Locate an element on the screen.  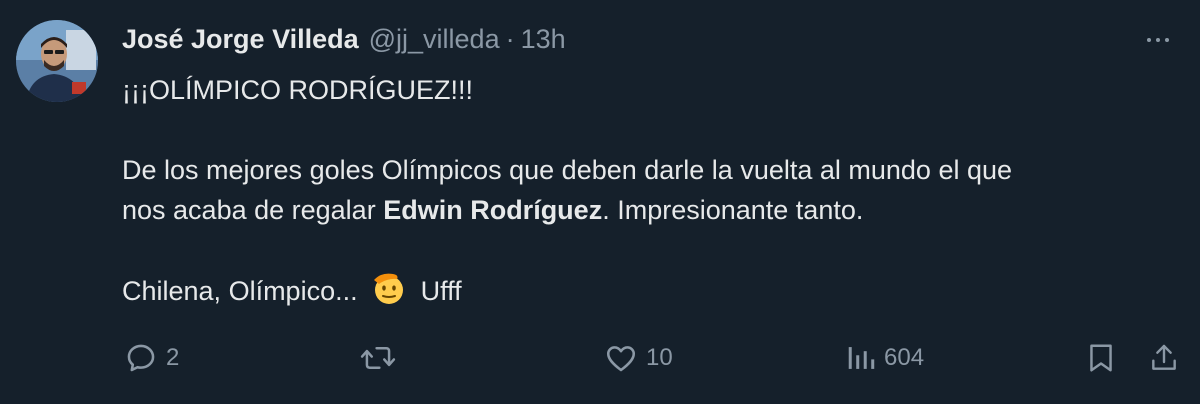
like-count: 10 is located at coordinates (659, 357).